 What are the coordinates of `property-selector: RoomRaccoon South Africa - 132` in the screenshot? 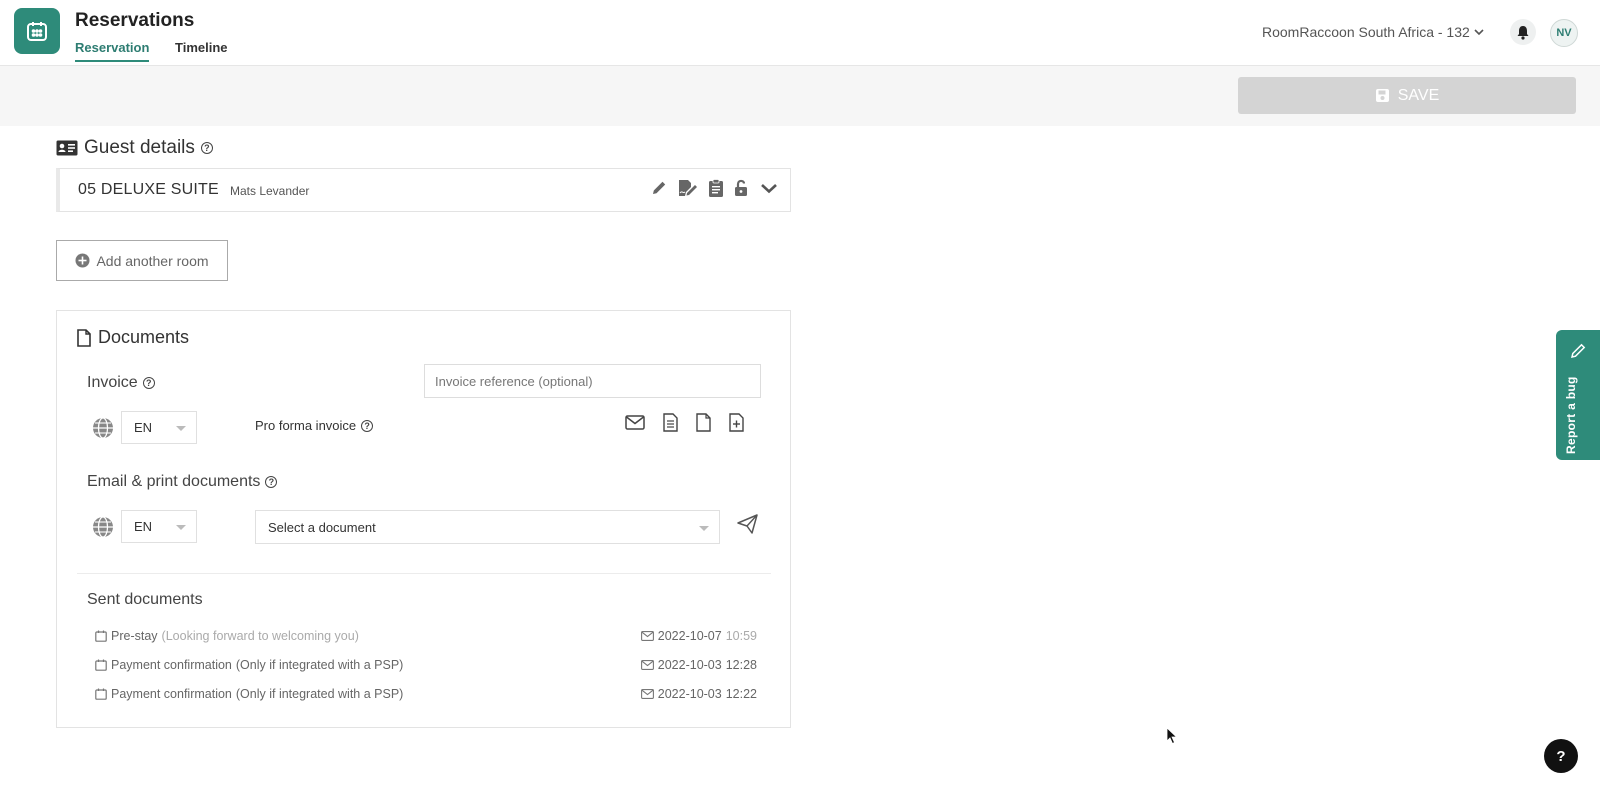 It's located at (1373, 32).